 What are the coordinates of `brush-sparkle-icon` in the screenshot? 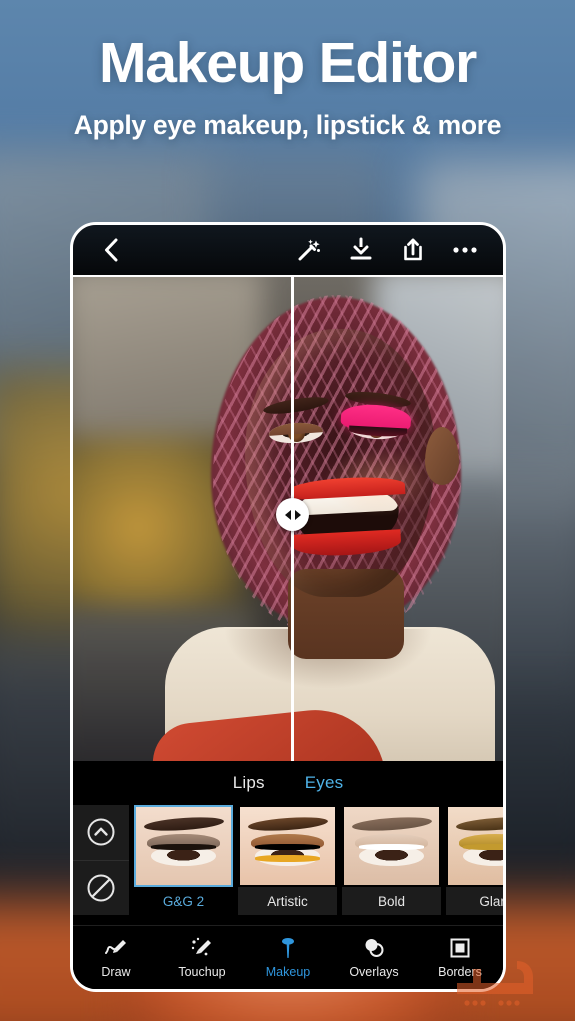 It's located at (201, 946).